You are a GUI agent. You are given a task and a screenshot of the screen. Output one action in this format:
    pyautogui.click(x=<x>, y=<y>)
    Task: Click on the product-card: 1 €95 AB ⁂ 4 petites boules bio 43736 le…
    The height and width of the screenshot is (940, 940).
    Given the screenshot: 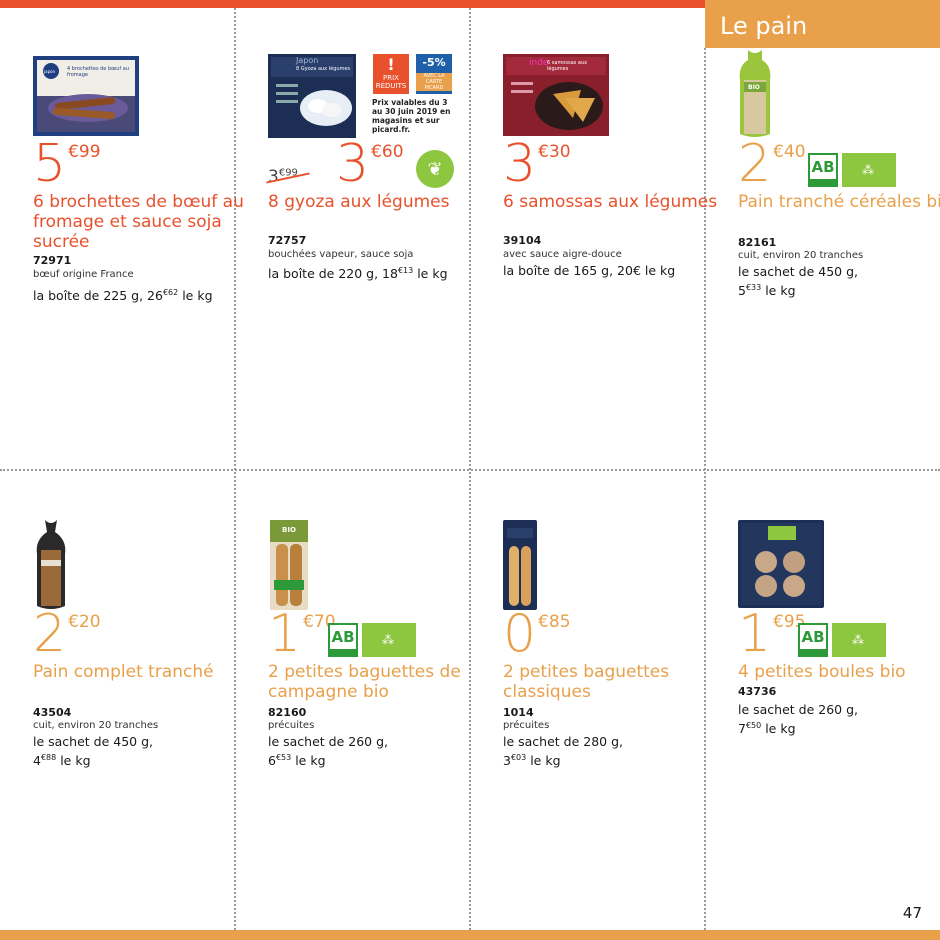 What is the action you would take?
    pyautogui.click(x=839, y=725)
    